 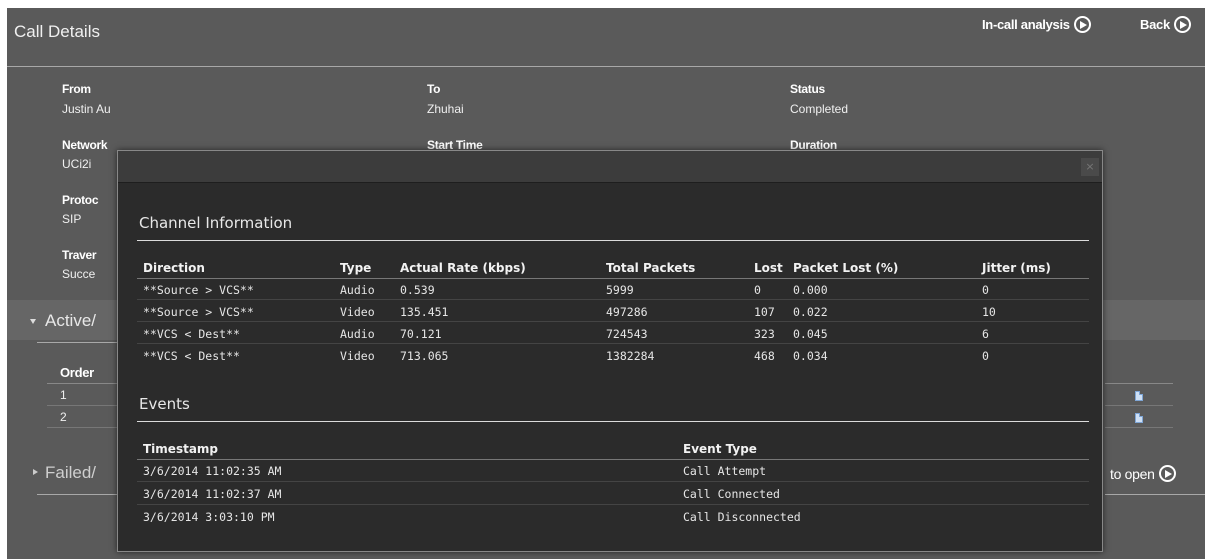 What do you see at coordinates (819, 109) in the screenshot?
I see `status-value: Completed` at bounding box center [819, 109].